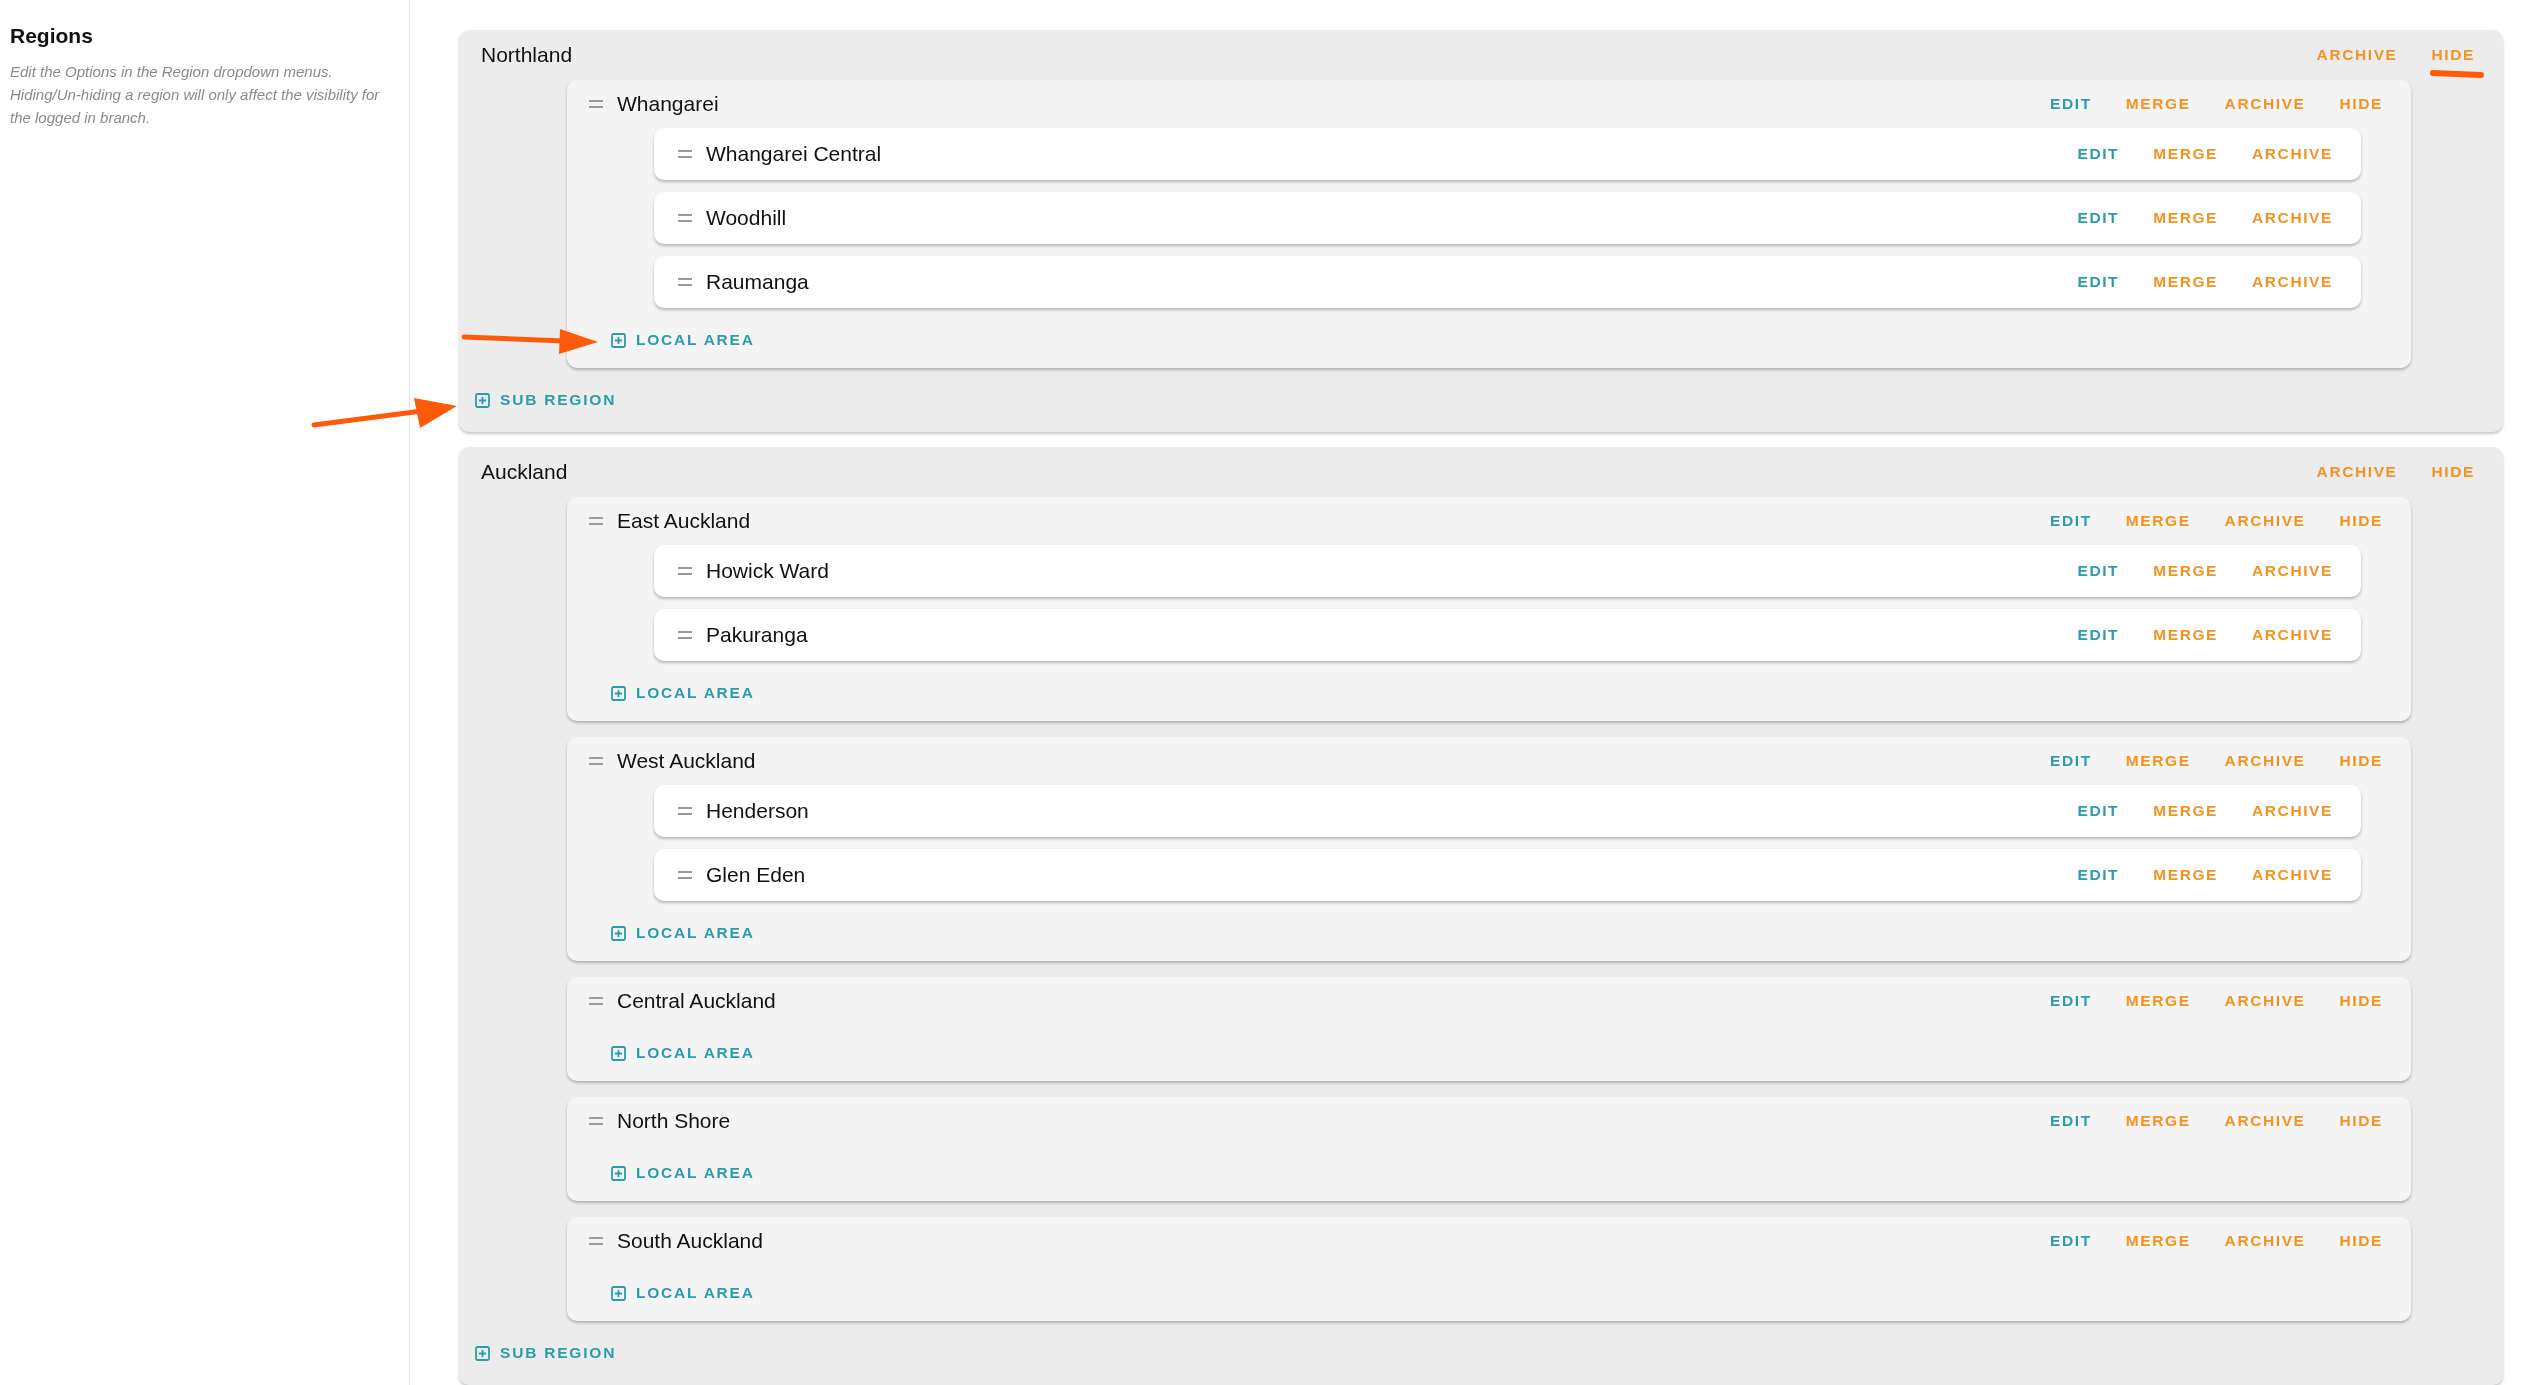  I want to click on sub-region-name: East Auckland, so click(684, 521).